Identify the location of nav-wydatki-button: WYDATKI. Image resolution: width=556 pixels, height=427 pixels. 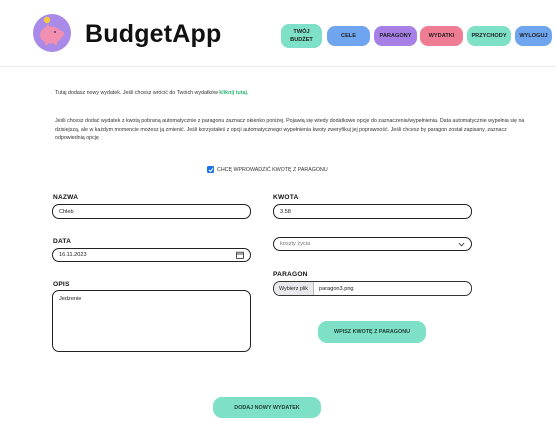
(441, 36).